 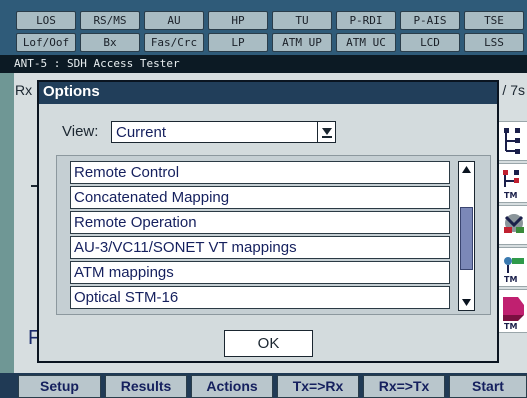 What do you see at coordinates (430, 42) in the screenshot?
I see `led-lcd: LCD` at bounding box center [430, 42].